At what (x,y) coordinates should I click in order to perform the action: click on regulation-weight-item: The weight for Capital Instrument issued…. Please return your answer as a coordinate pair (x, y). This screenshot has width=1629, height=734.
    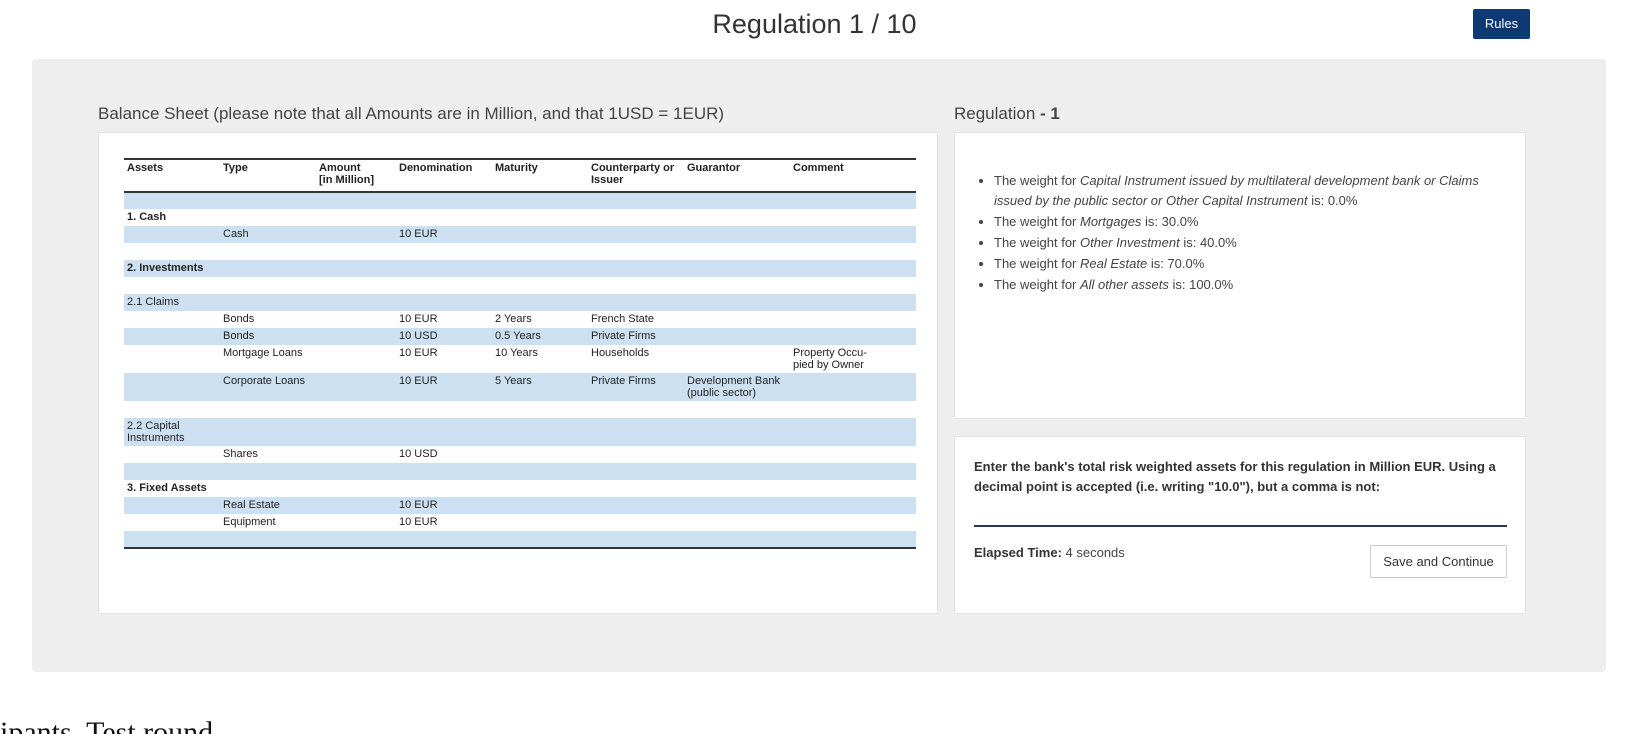
    Looking at the image, I should click on (1249, 191).